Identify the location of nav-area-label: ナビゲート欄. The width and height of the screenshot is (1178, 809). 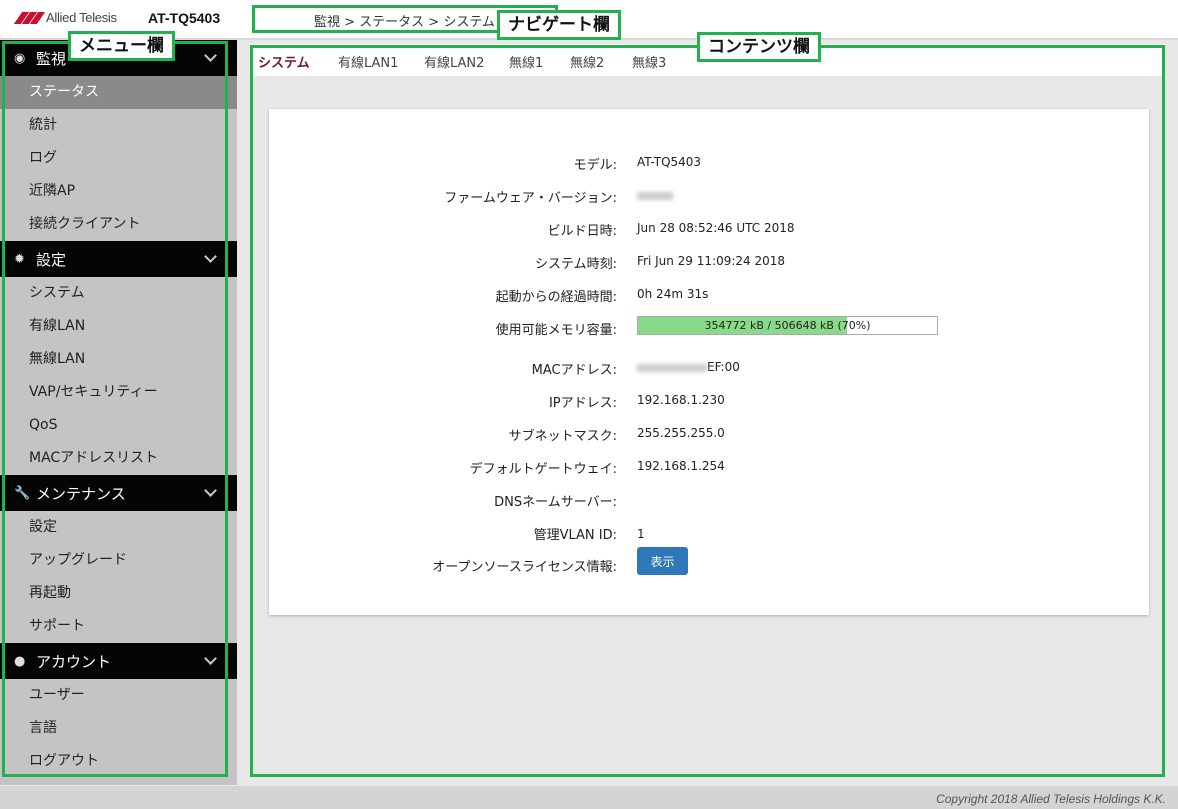
(559, 25).